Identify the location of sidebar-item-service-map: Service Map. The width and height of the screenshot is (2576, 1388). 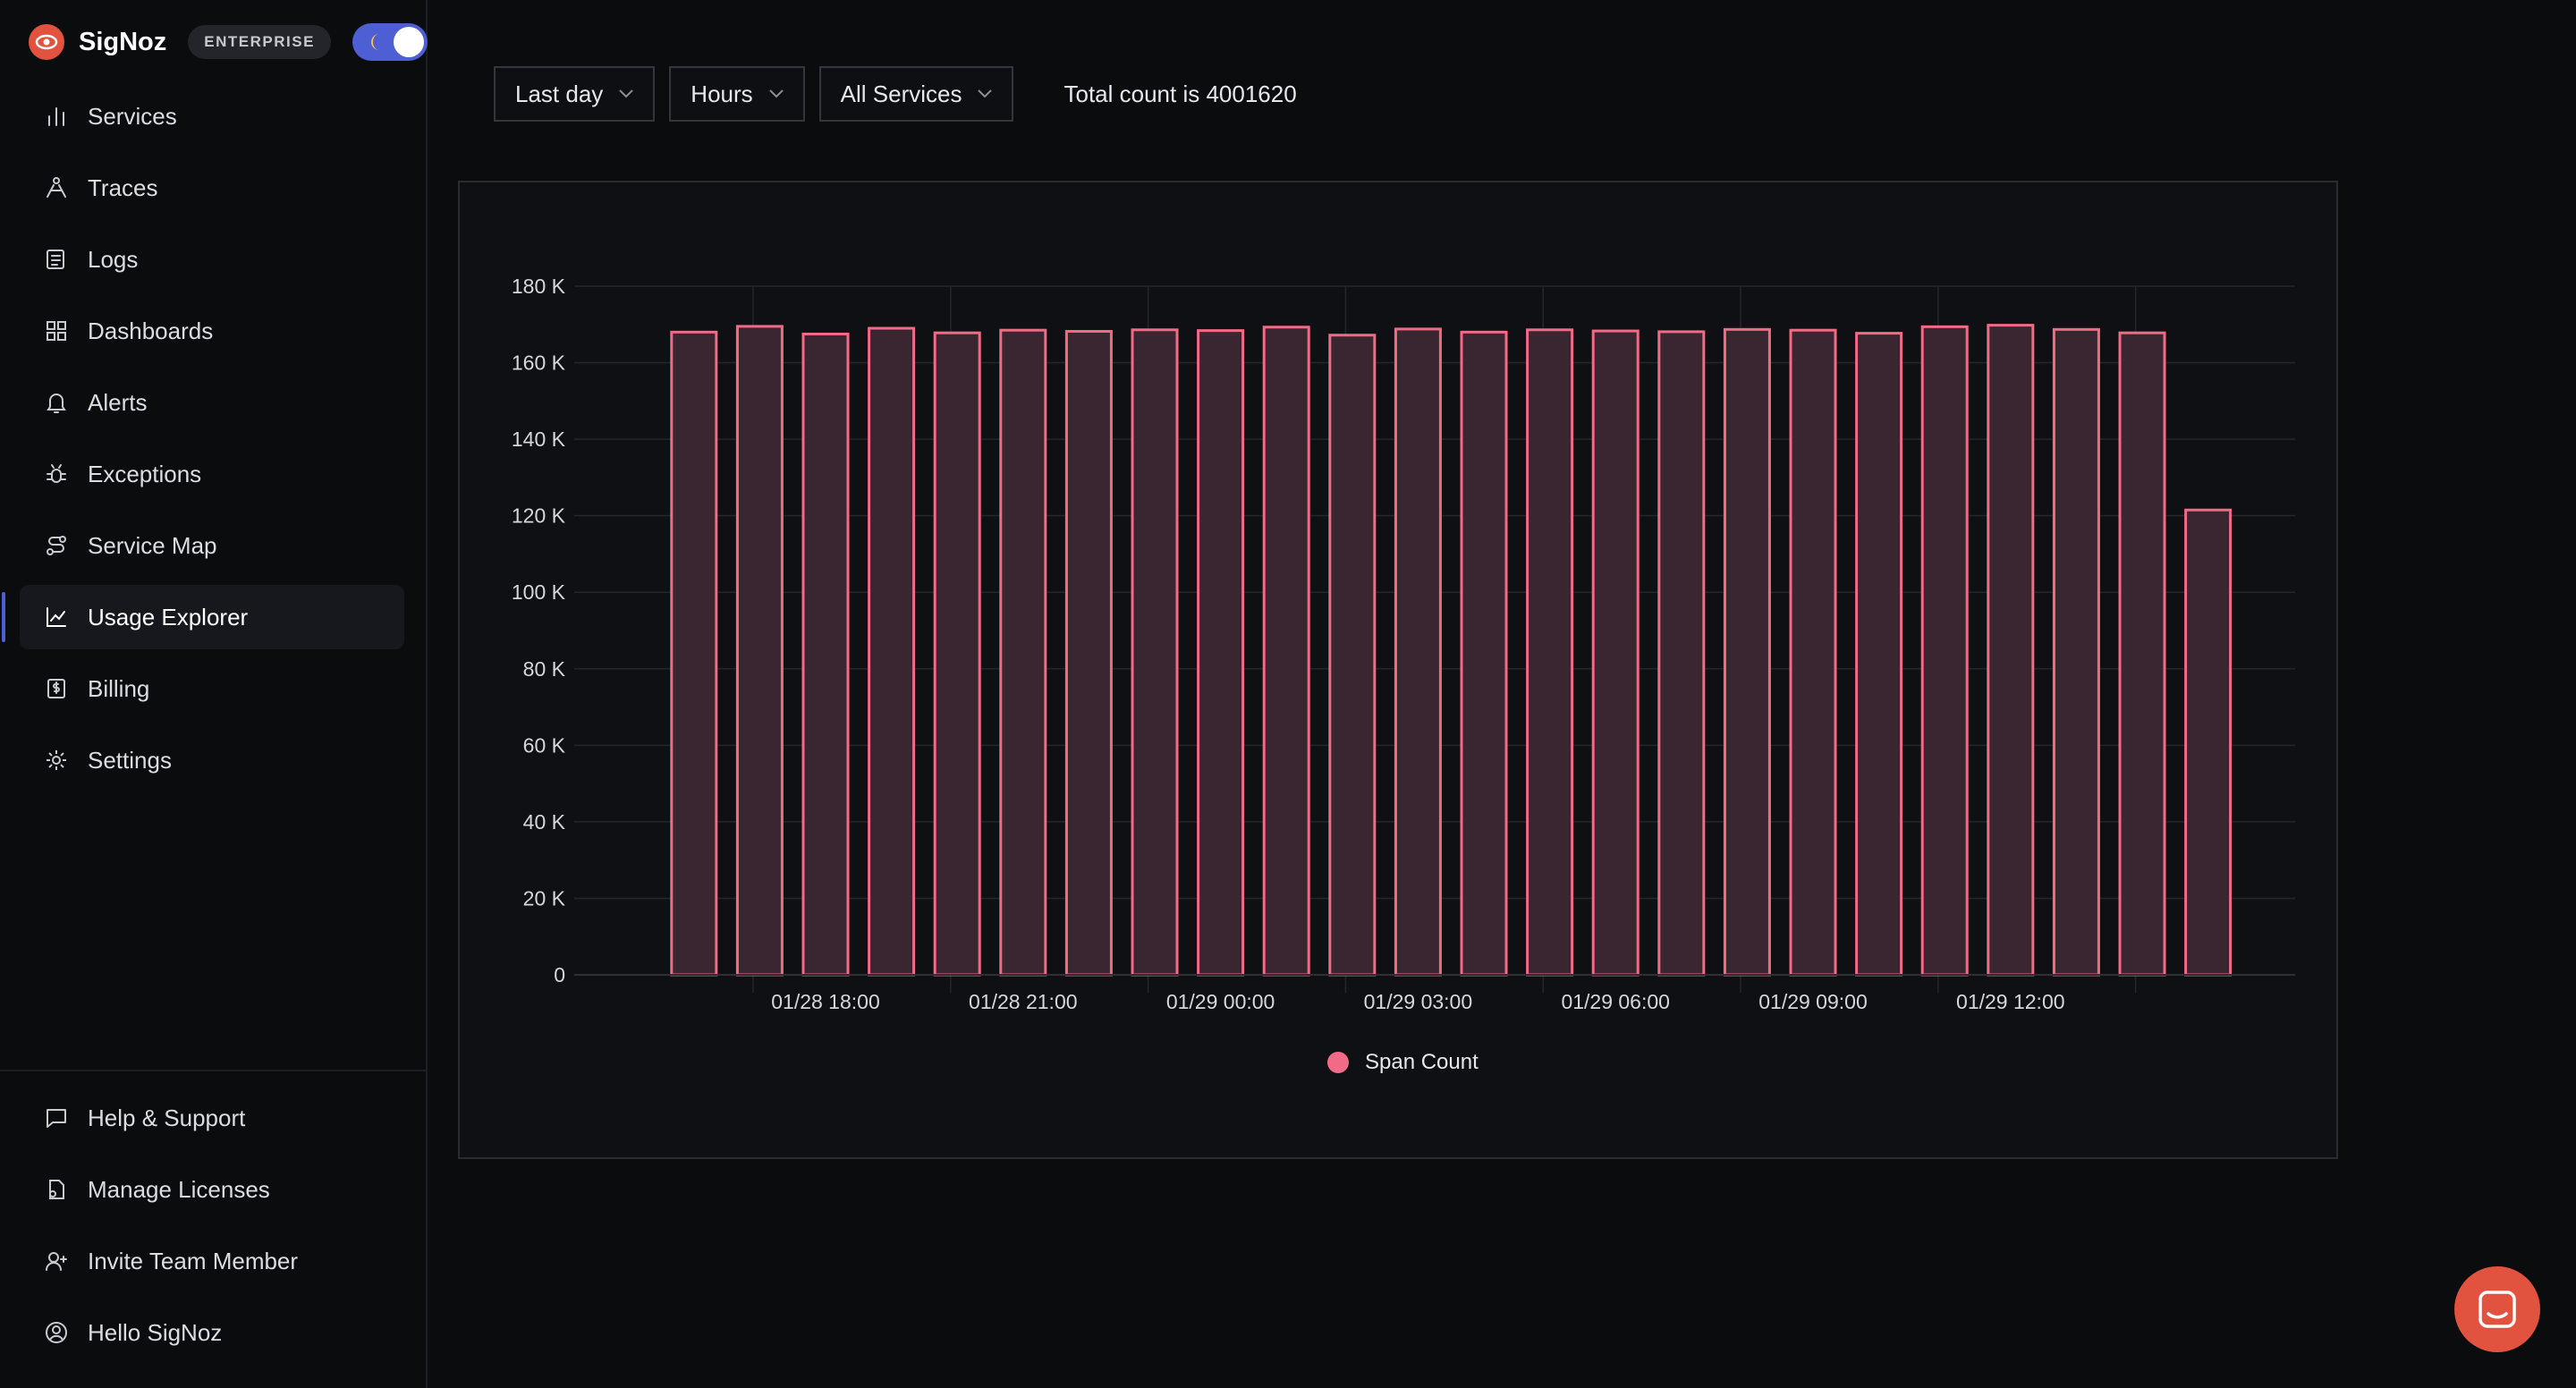
(212, 545).